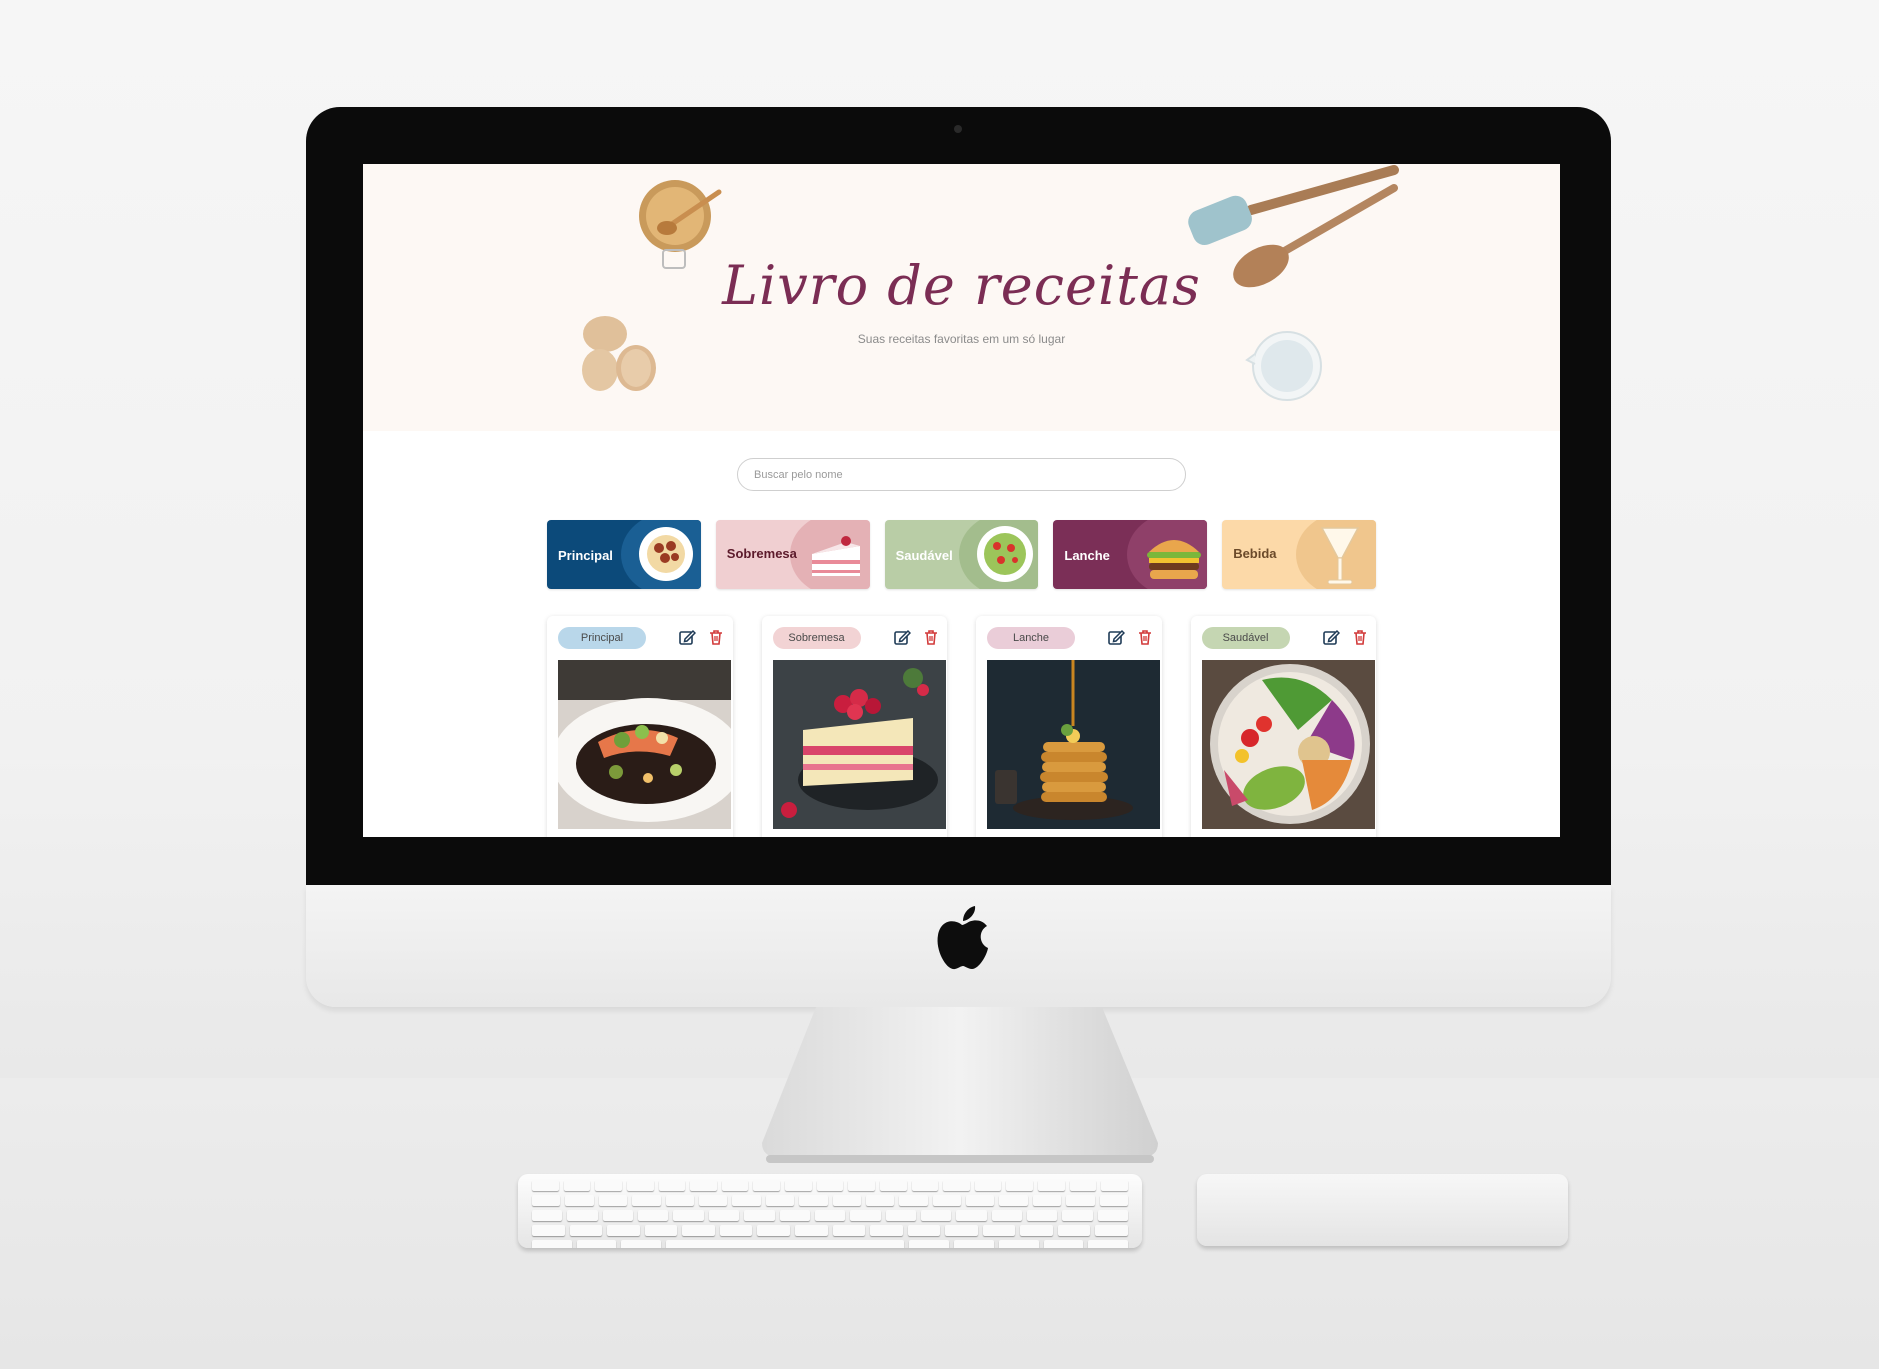 The height and width of the screenshot is (1369, 1879). What do you see at coordinates (1073, 744) in the screenshot?
I see `pancake-stack-photo` at bounding box center [1073, 744].